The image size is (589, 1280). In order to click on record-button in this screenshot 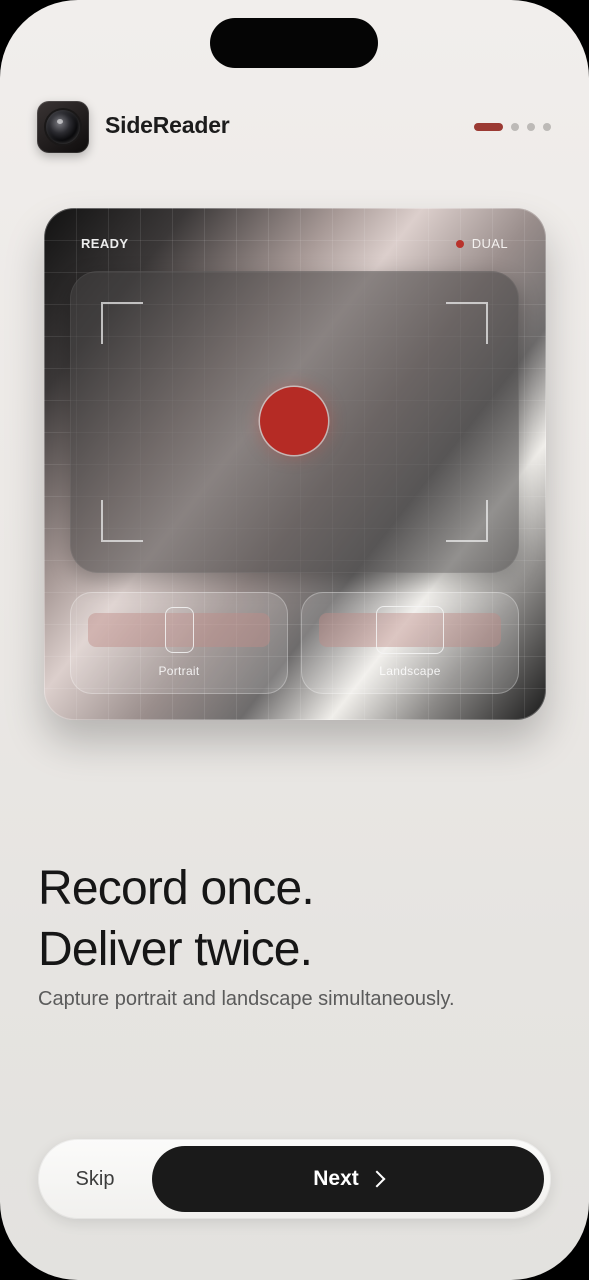, I will do `click(294, 421)`.